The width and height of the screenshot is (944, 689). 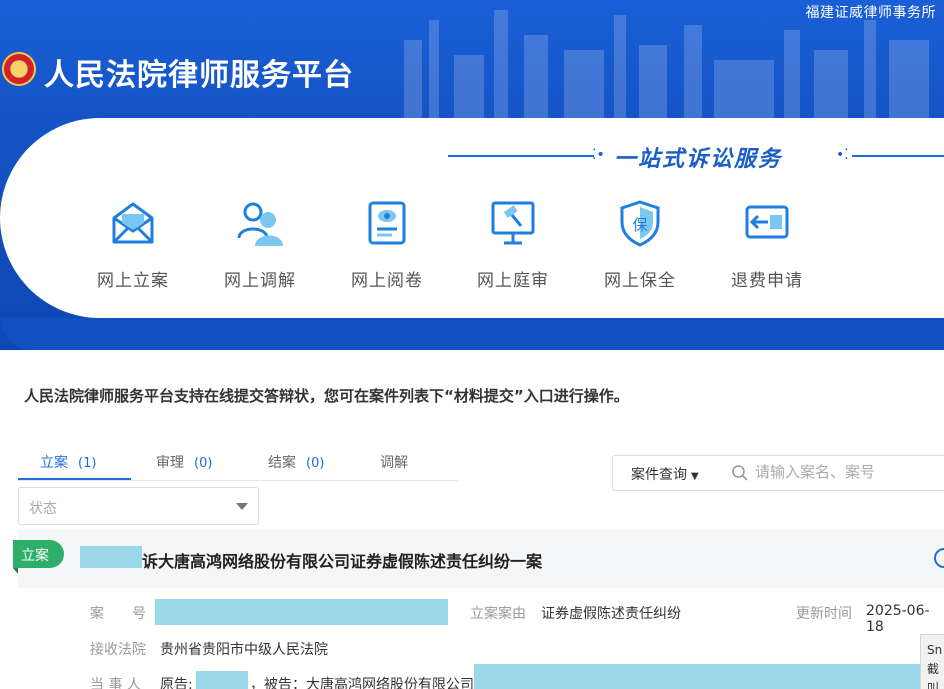 What do you see at coordinates (222, 680) in the screenshot?
I see `redacted-plaintiff` at bounding box center [222, 680].